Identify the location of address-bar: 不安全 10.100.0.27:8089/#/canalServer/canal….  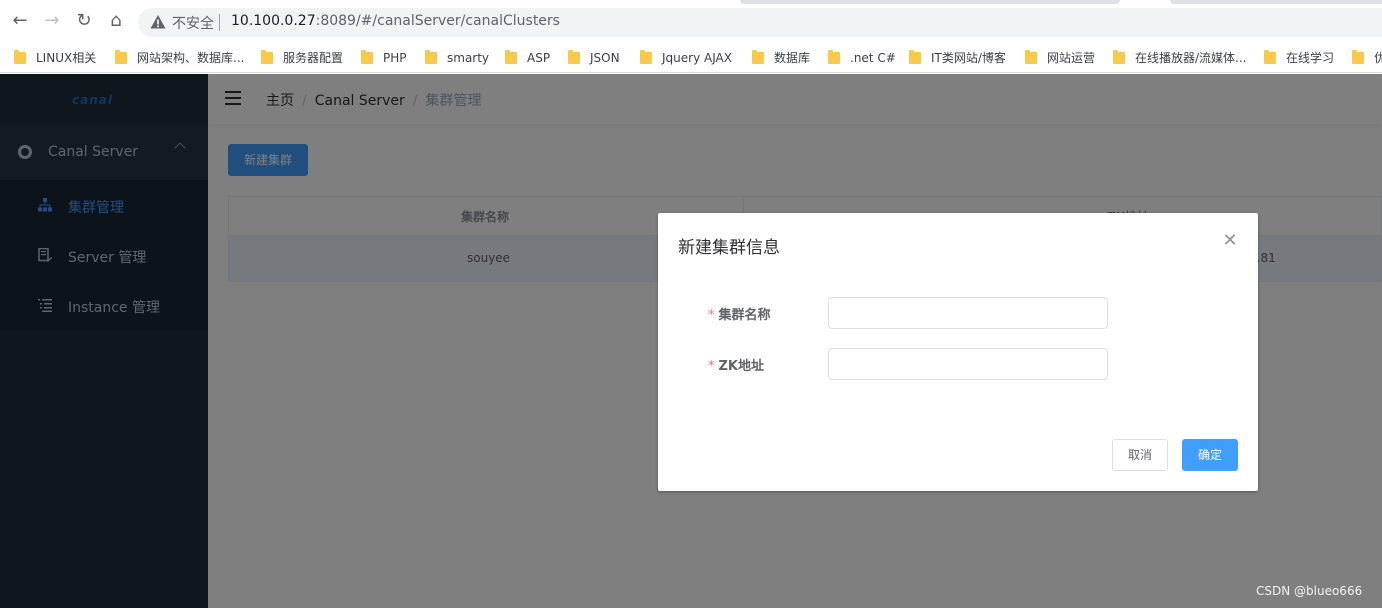
(760, 22).